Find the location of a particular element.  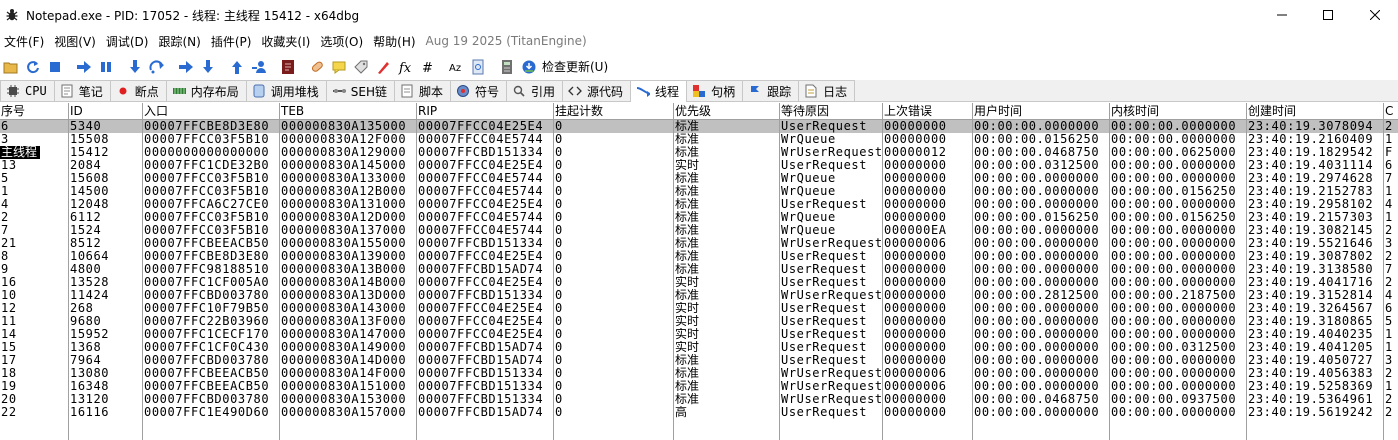

maximize-button is located at coordinates (1328, 15).